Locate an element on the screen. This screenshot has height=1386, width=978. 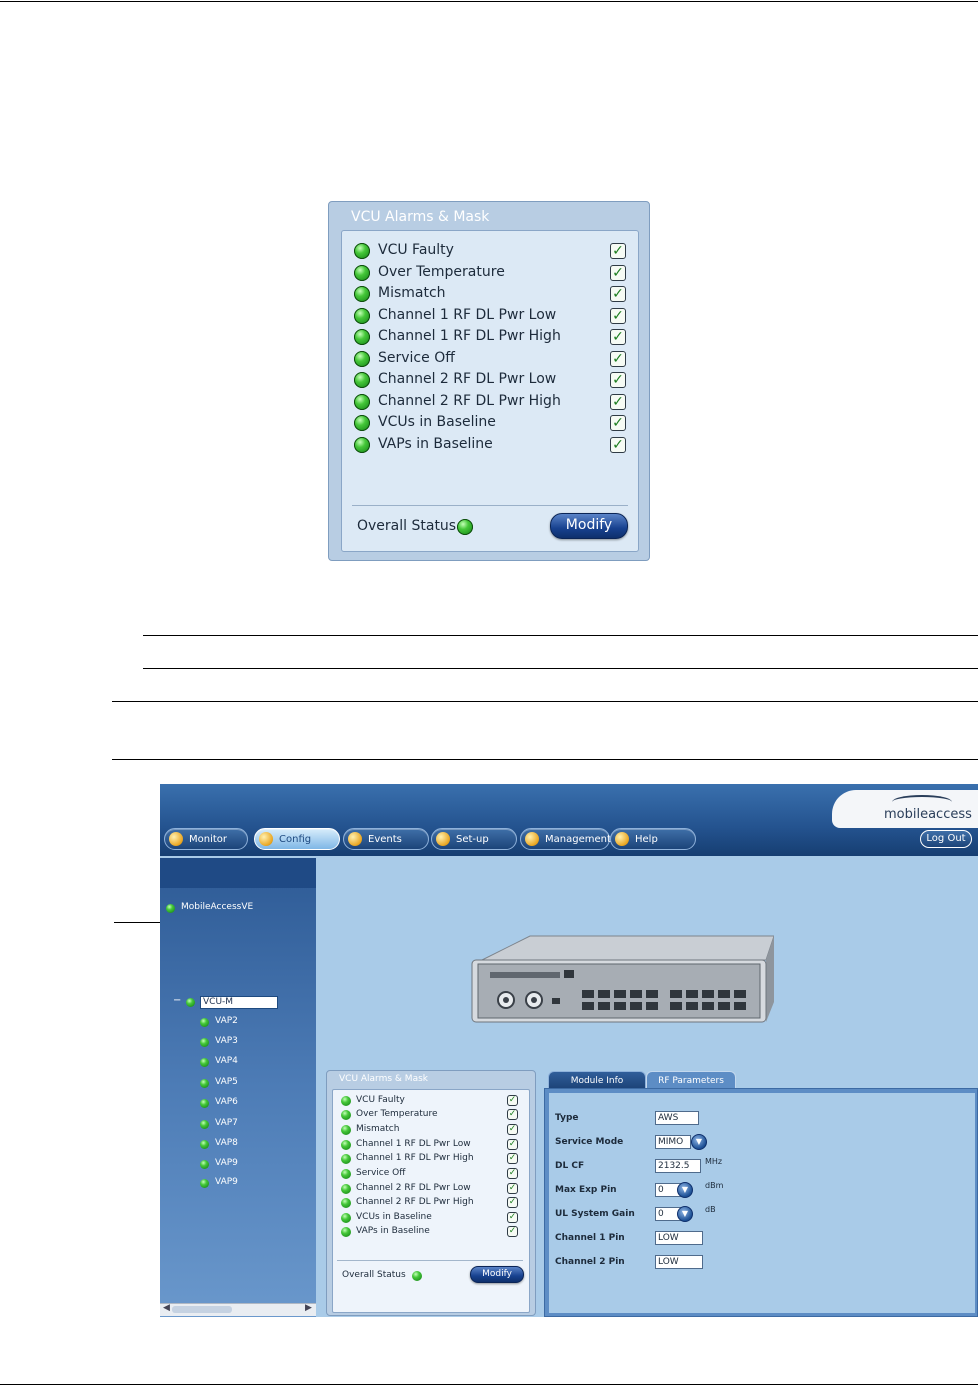
tree-item-vcu-m: VCU-M is located at coordinates (239, 1002).